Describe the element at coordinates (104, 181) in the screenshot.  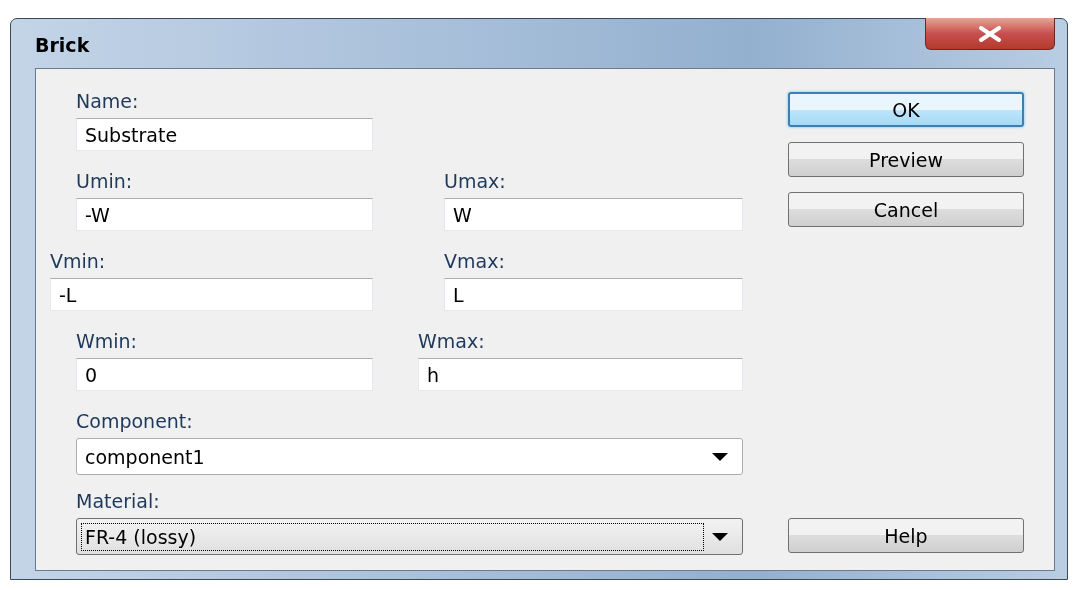
I see `field-label: Umin:` at that location.